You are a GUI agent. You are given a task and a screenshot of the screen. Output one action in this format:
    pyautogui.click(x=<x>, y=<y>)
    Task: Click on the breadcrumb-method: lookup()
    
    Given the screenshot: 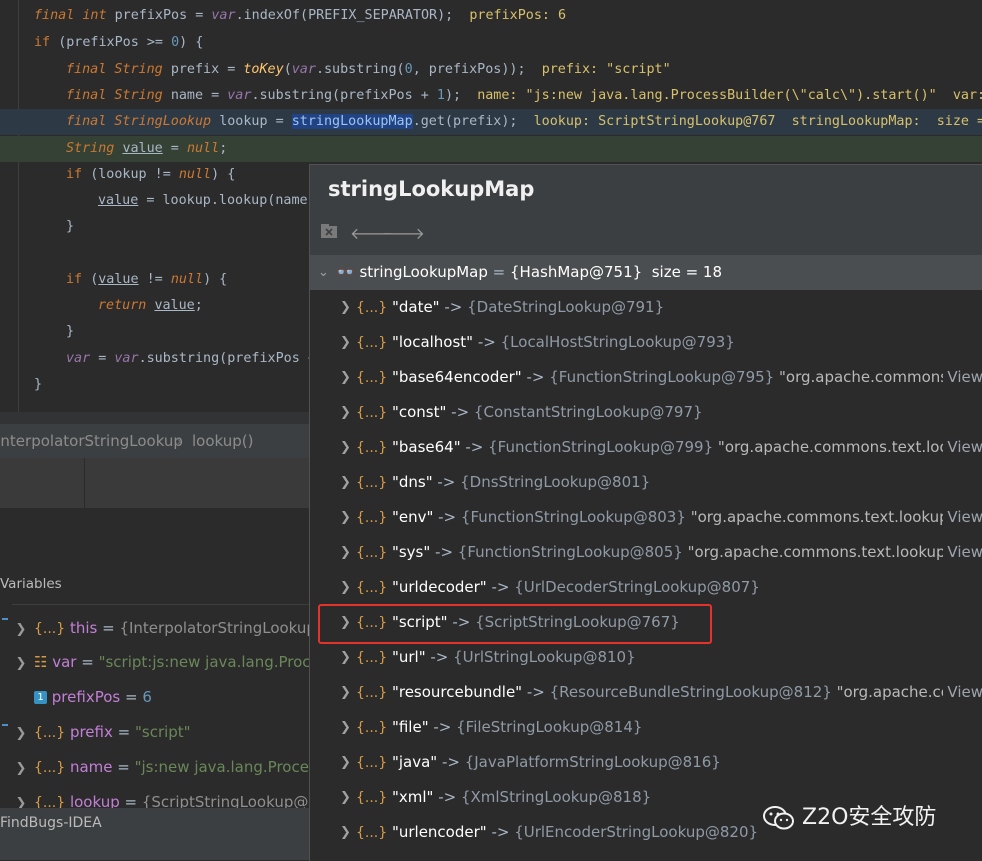 What is the action you would take?
    pyautogui.click(x=222, y=441)
    